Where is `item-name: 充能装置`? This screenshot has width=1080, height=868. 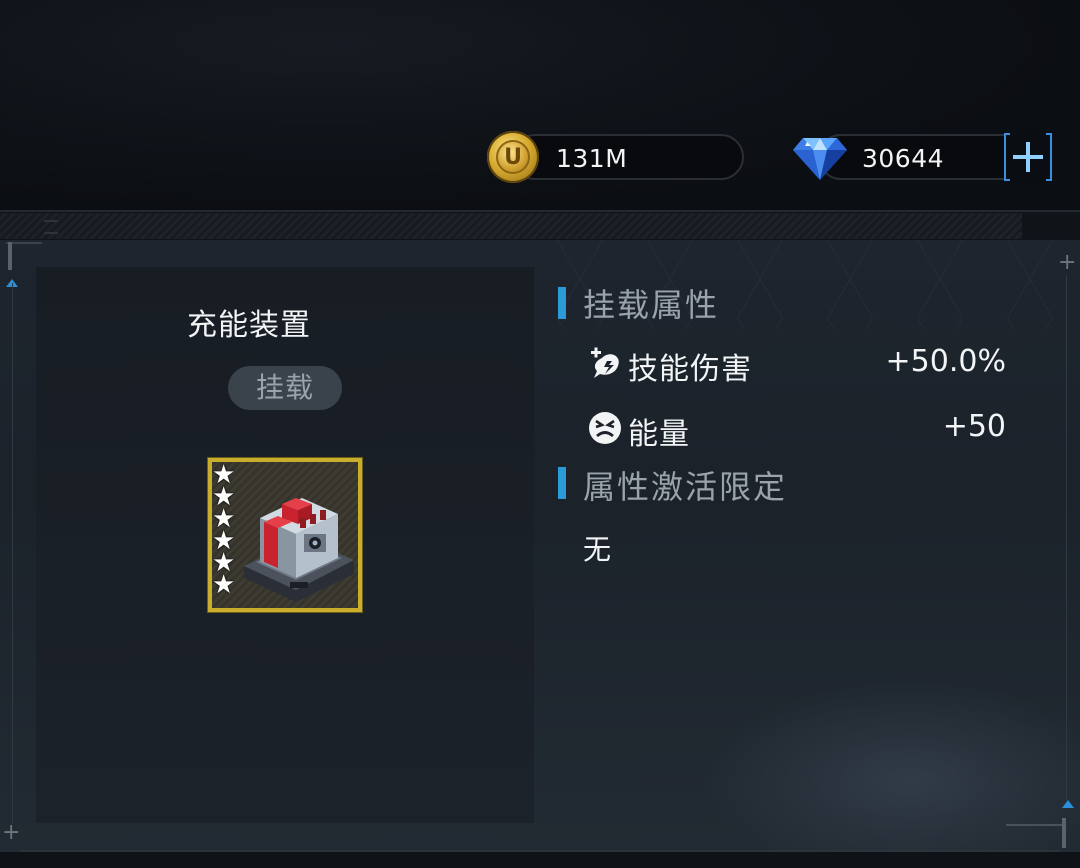 item-name: 充能装置 is located at coordinates (249, 325).